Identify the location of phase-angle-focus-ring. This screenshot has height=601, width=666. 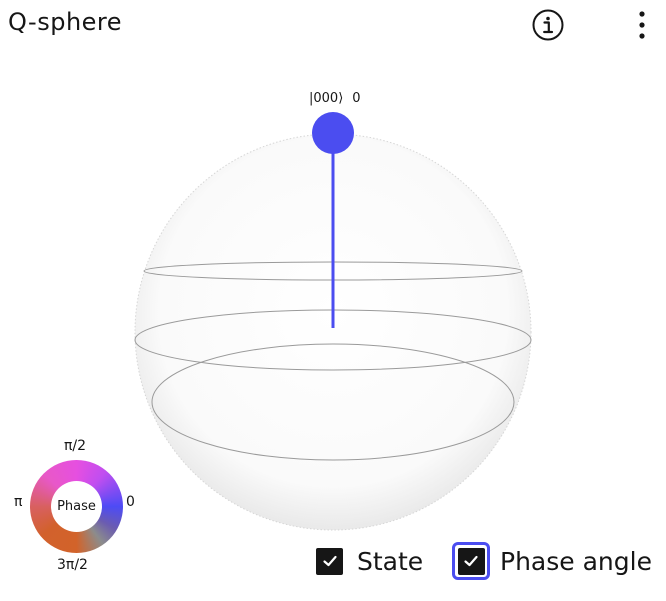
(471, 561).